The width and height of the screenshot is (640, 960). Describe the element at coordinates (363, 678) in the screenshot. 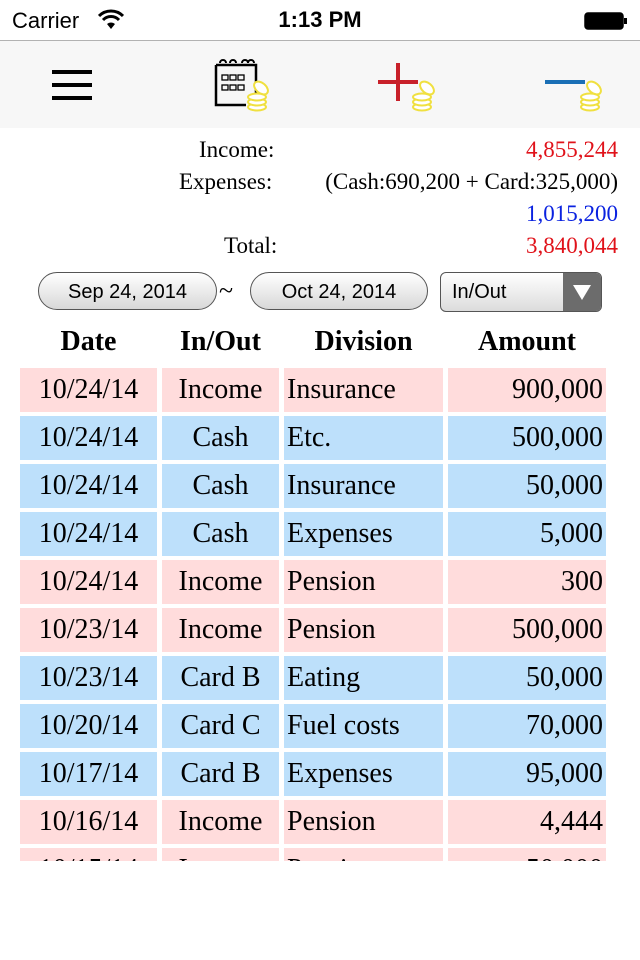

I see `row-division: Eating` at that location.